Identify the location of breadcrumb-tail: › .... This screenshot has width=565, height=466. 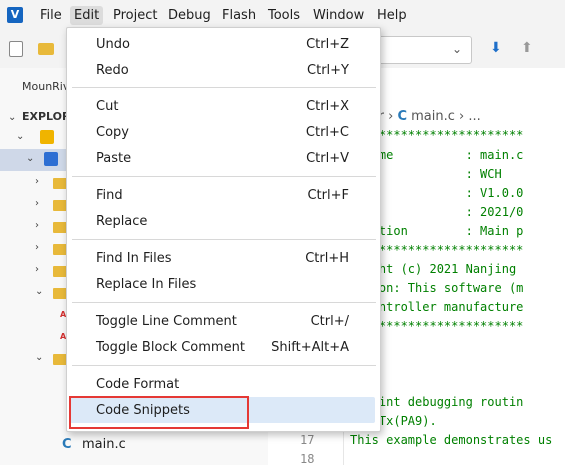
(468, 116).